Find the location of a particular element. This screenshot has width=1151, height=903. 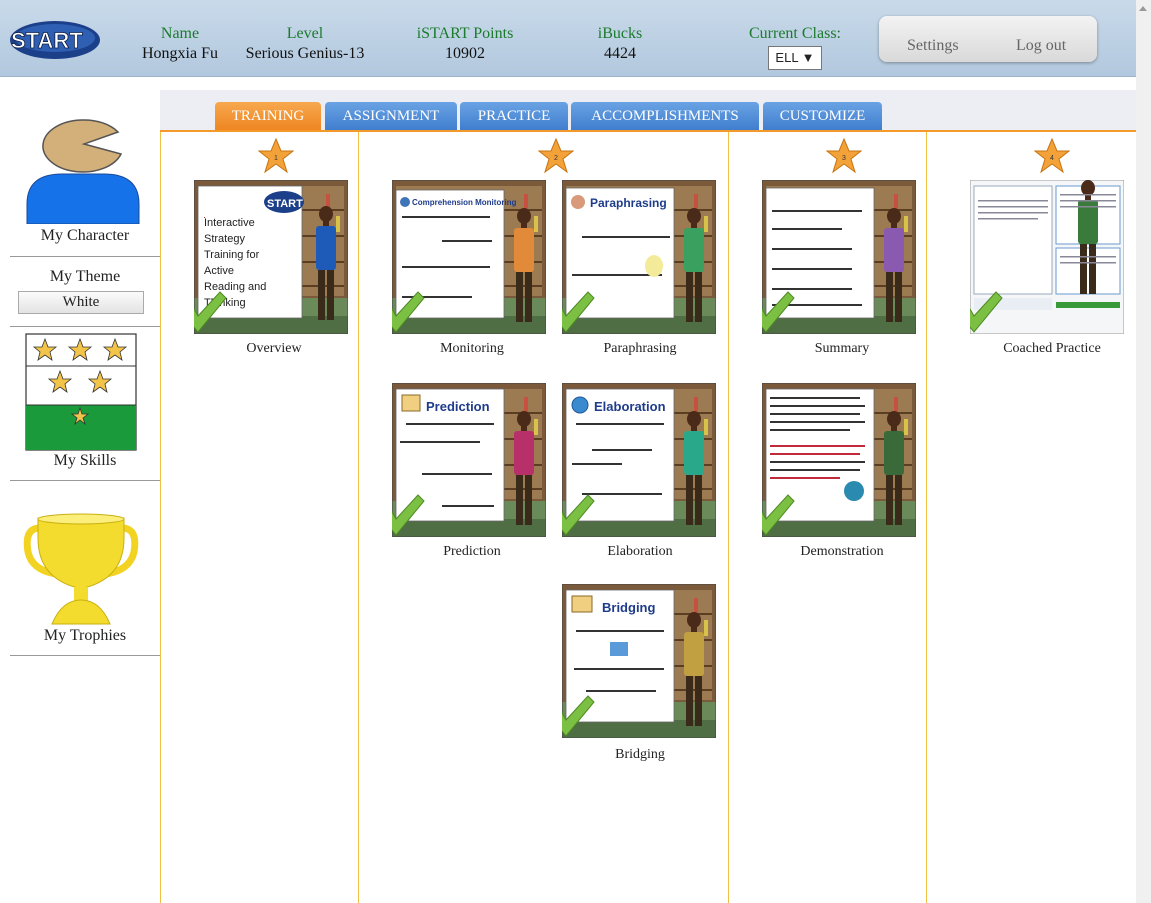

points-block: iSTART Points 10902 is located at coordinates (465, 44).